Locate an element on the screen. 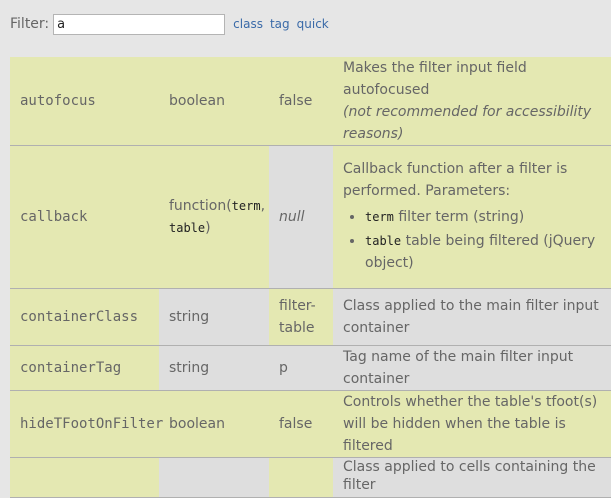  filter-bar: Filter: class tag quick is located at coordinates (169, 24).